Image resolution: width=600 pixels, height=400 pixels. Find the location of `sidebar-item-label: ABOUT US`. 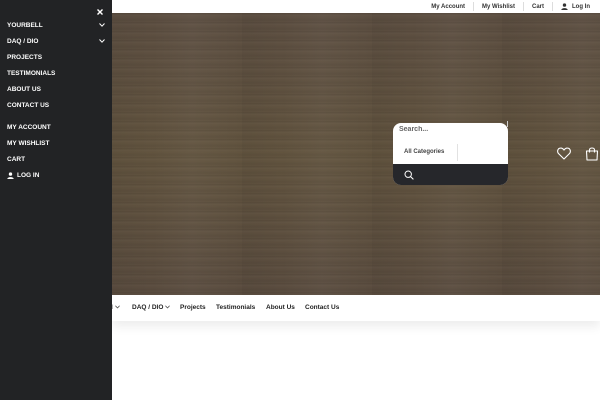

sidebar-item-label: ABOUT US is located at coordinates (24, 89).